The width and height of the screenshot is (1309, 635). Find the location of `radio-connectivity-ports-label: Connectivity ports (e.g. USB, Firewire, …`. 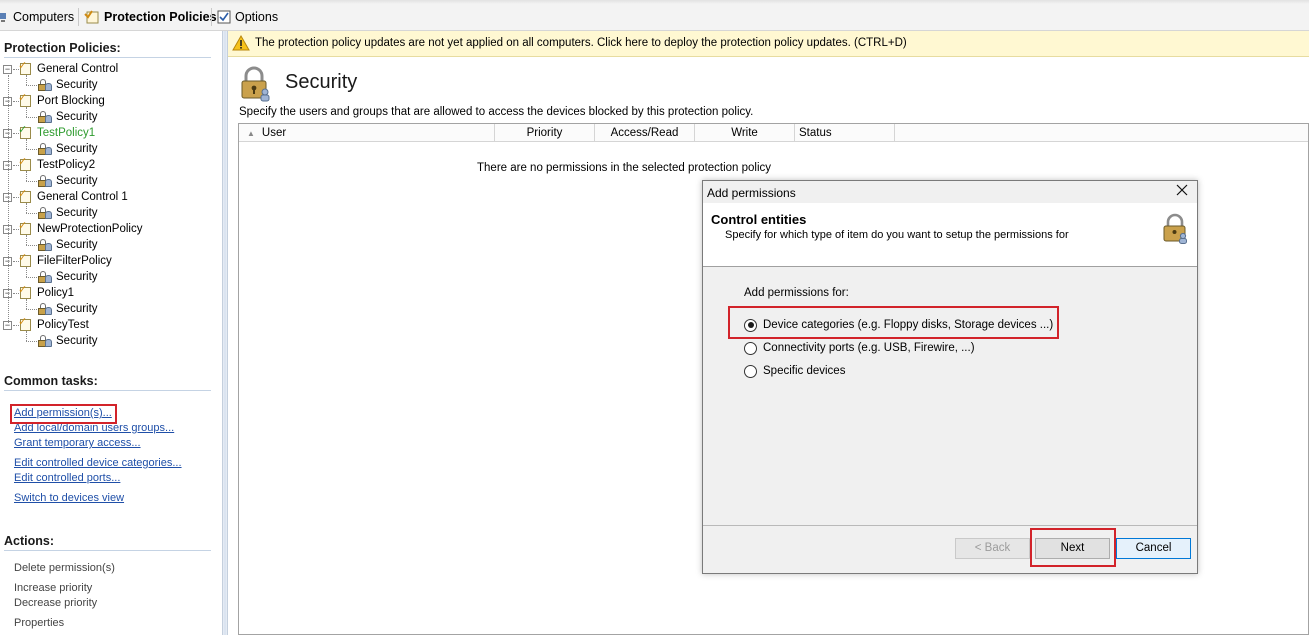

radio-connectivity-ports-label: Connectivity ports (e.g. USB, Firewire, … is located at coordinates (869, 348).